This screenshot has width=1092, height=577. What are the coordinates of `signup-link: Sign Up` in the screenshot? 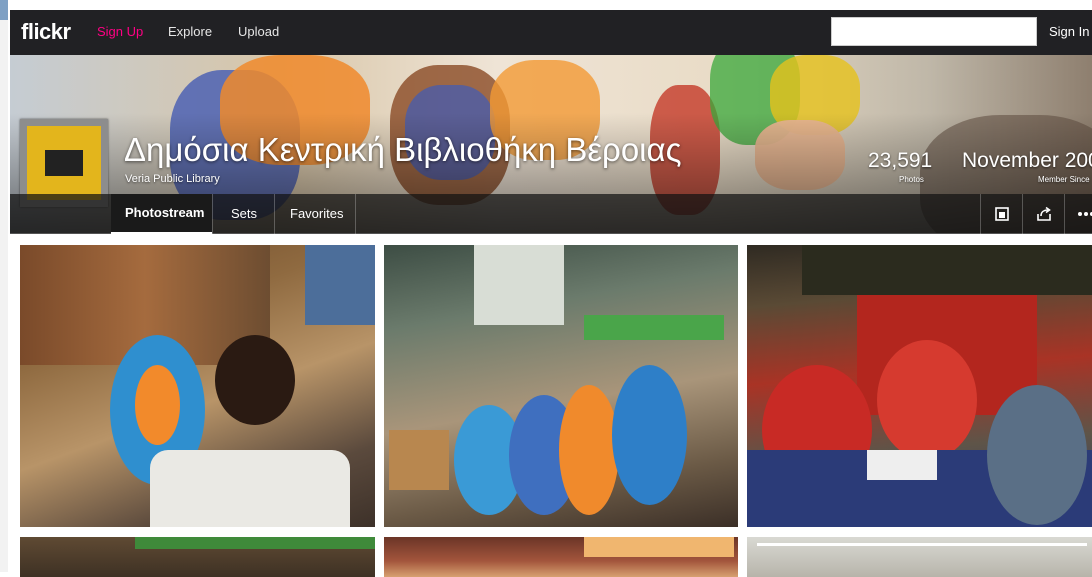 It's located at (120, 31).